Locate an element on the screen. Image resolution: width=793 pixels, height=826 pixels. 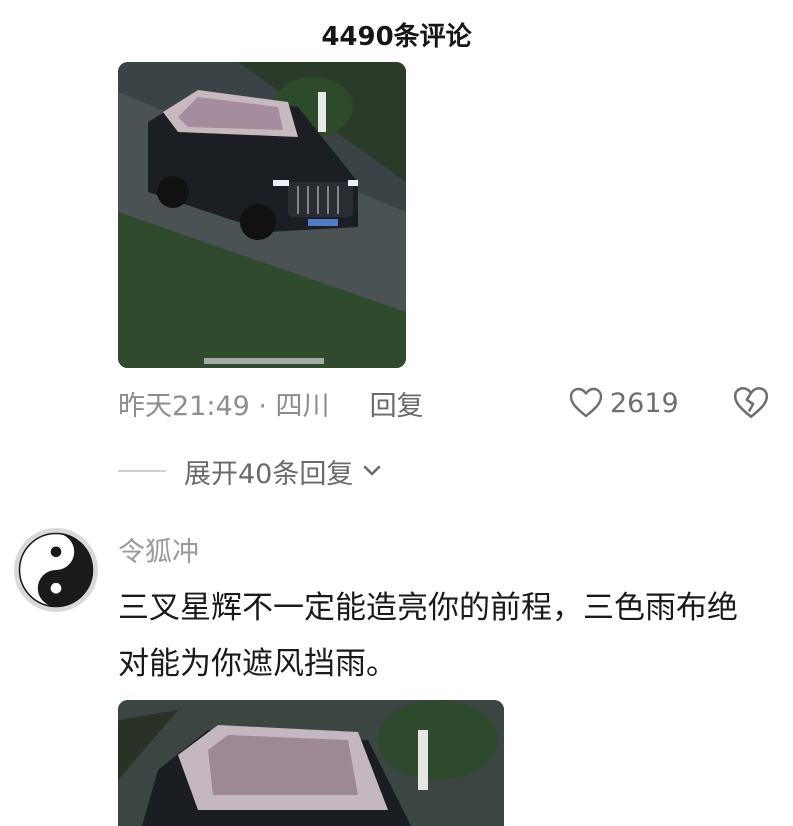
yin-yang-icon is located at coordinates (56, 570).